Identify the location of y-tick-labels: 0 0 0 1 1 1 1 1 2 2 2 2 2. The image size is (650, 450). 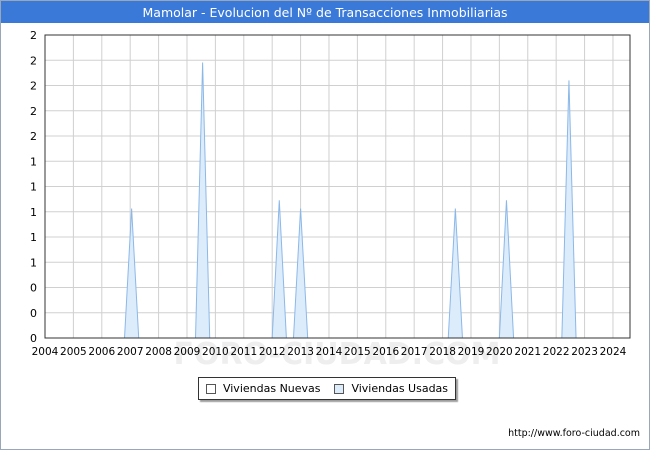
(33, 187).